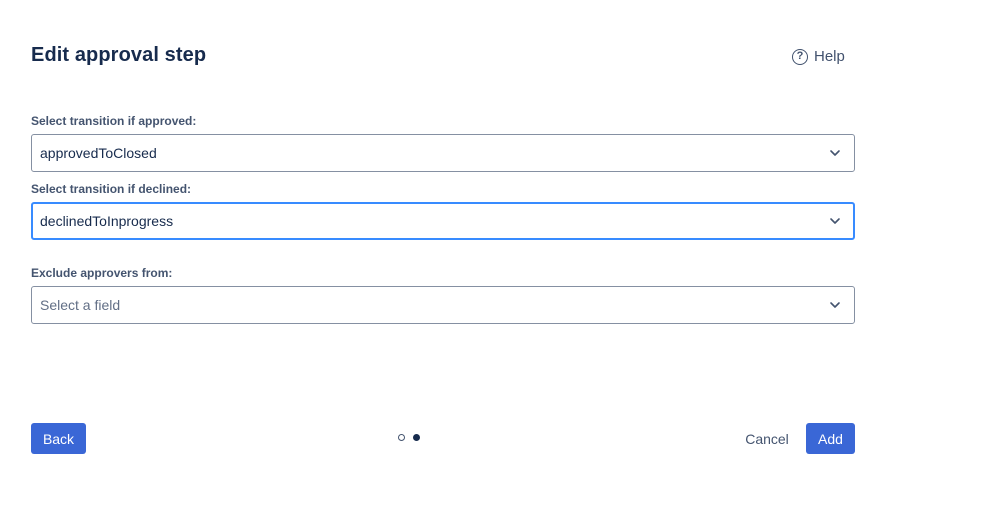  I want to click on exclude-approvers-select: Select a field, so click(443, 305).